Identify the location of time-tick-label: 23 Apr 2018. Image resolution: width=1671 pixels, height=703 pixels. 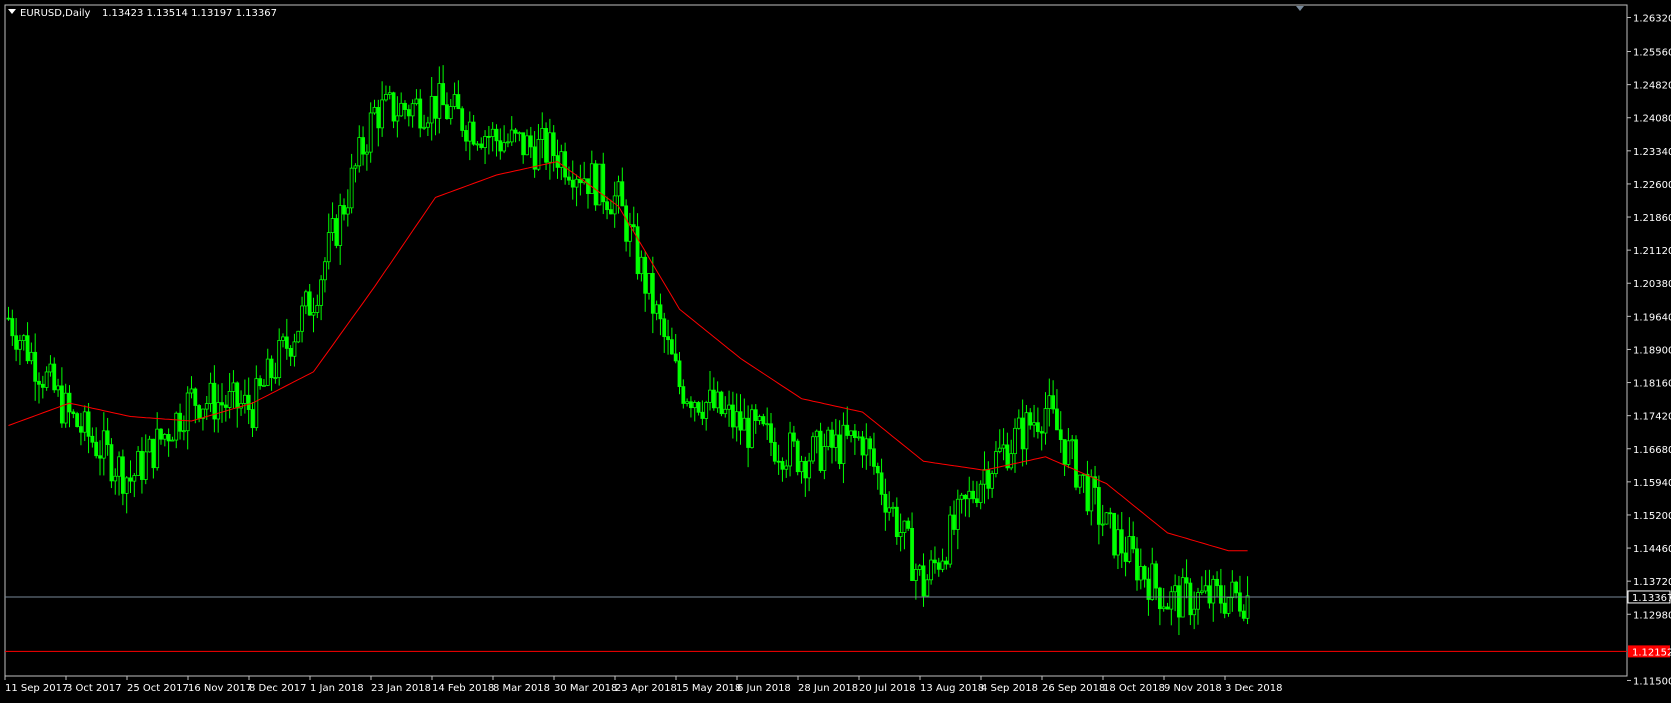
(646, 688).